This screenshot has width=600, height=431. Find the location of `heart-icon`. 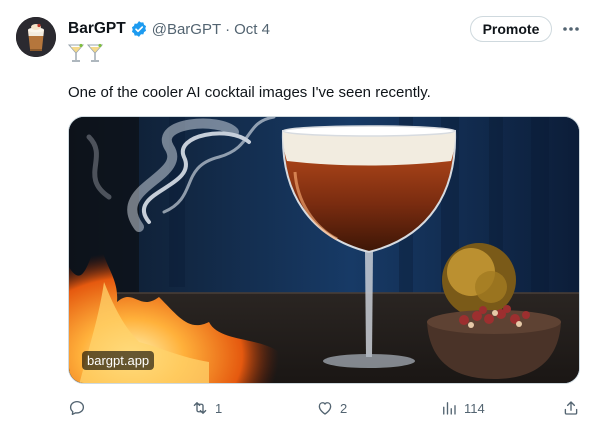

heart-icon is located at coordinates (325, 408).